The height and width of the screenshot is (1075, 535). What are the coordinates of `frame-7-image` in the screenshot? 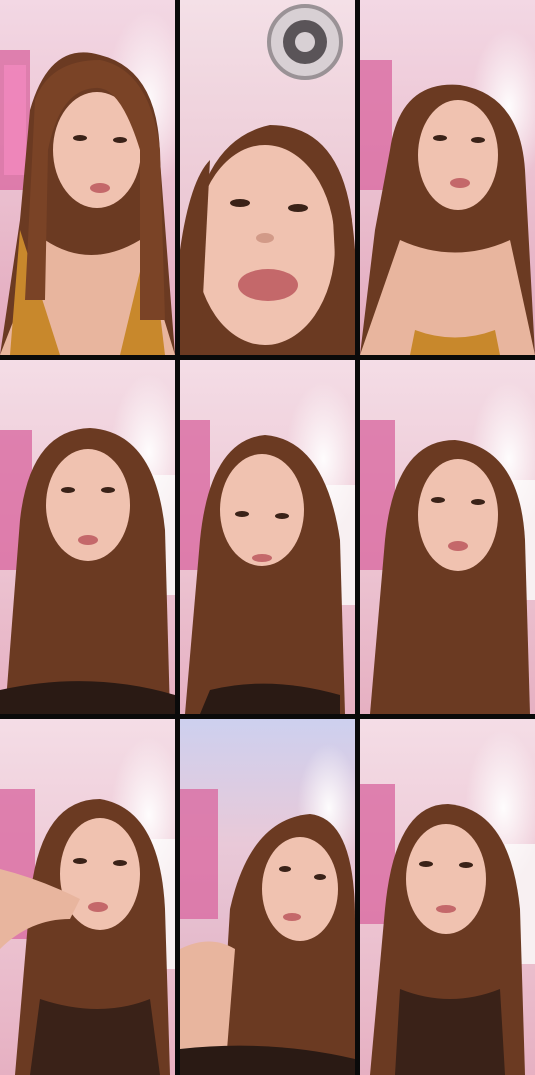 It's located at (87, 897).